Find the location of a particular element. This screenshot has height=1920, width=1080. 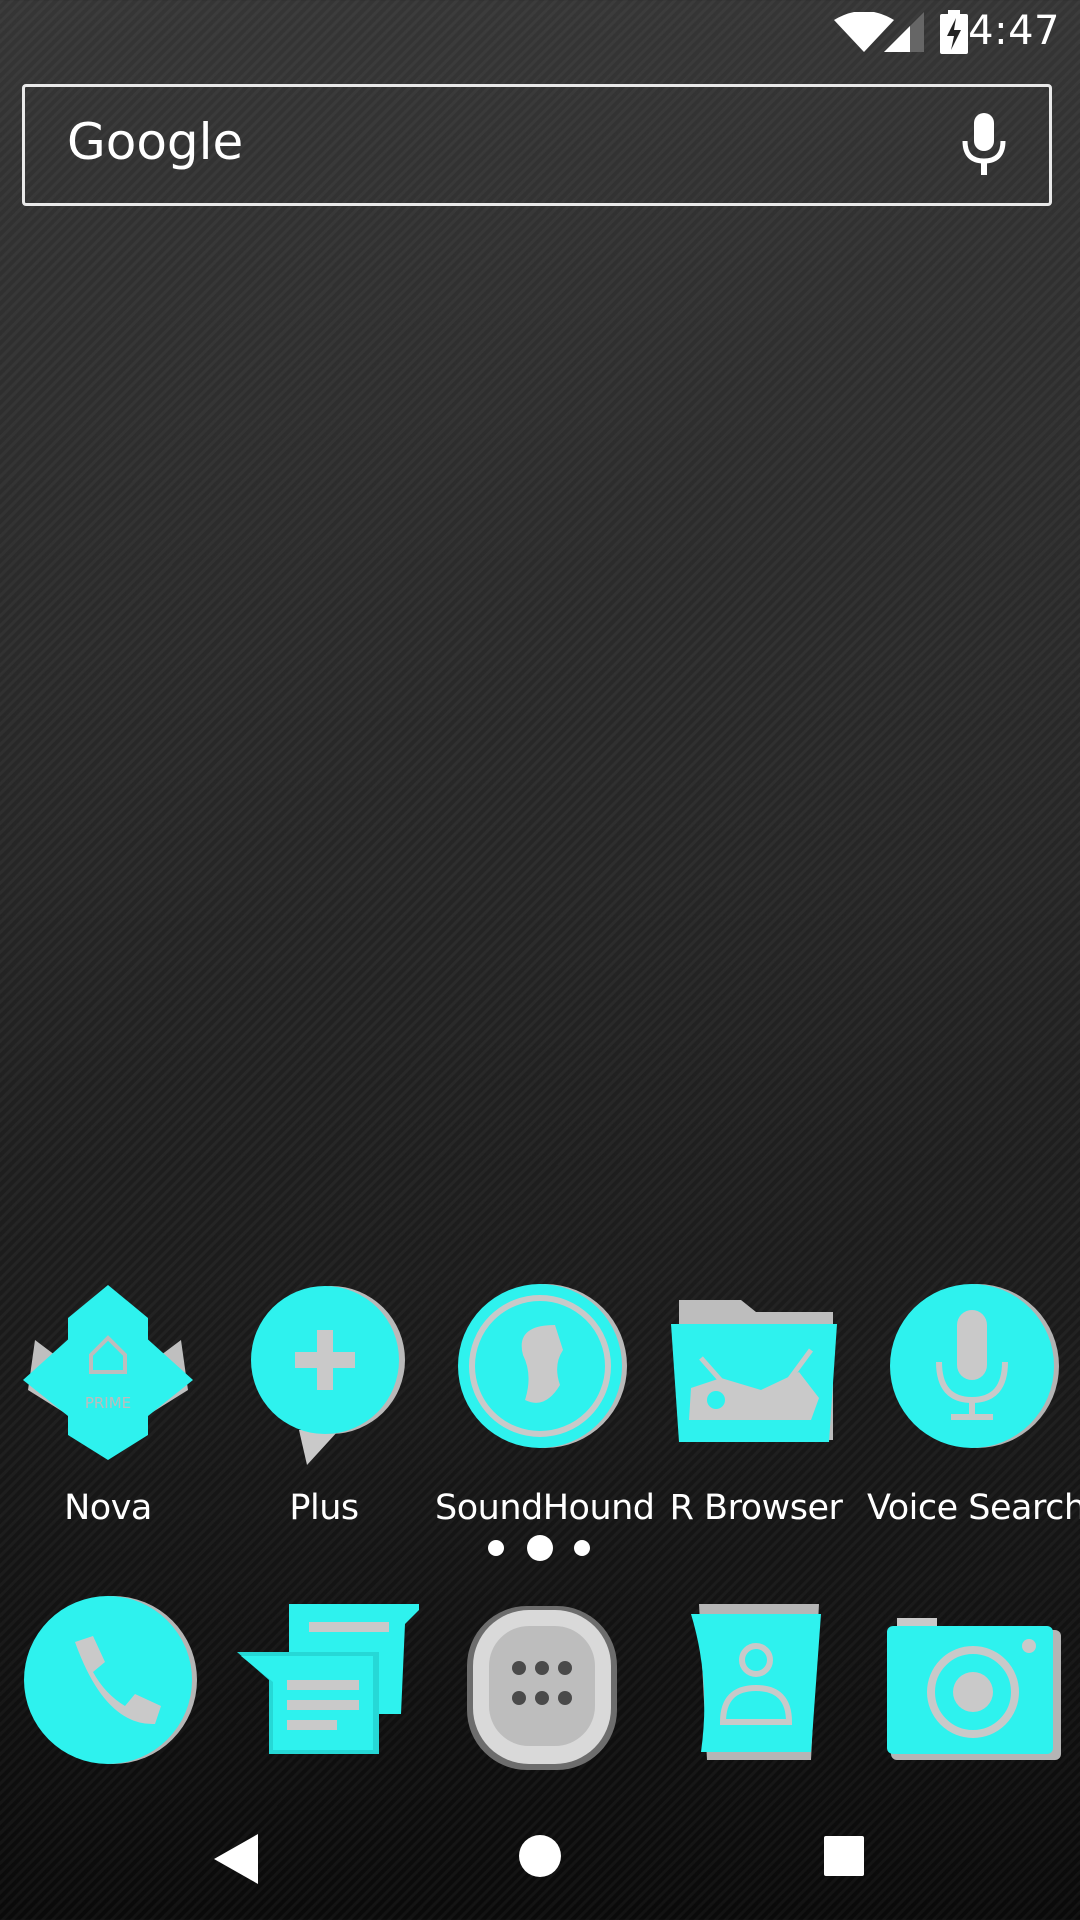

app-soundhound: SoundHound is located at coordinates (545, 1404).